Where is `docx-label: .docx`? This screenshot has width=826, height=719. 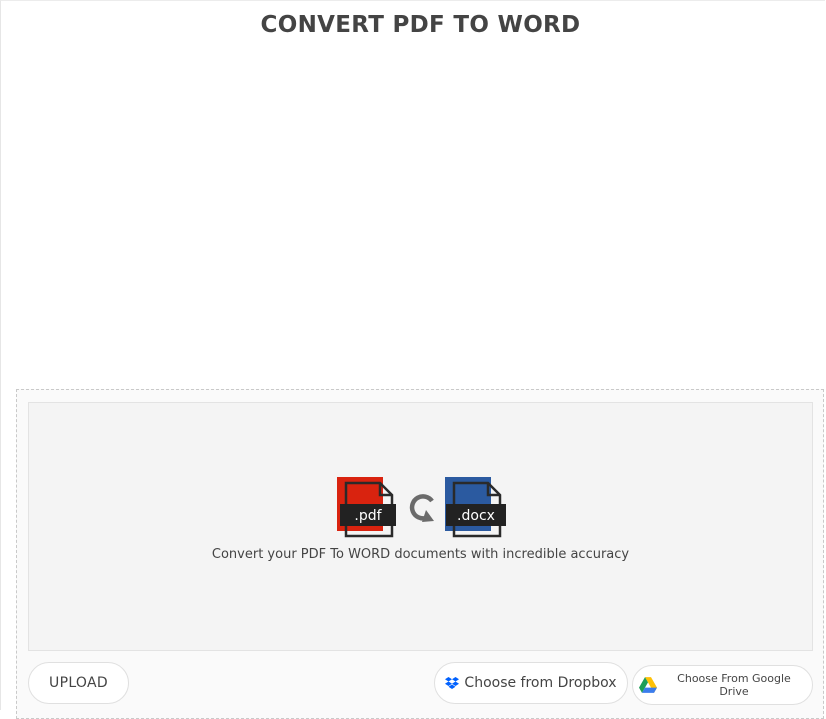 docx-label: .docx is located at coordinates (476, 516).